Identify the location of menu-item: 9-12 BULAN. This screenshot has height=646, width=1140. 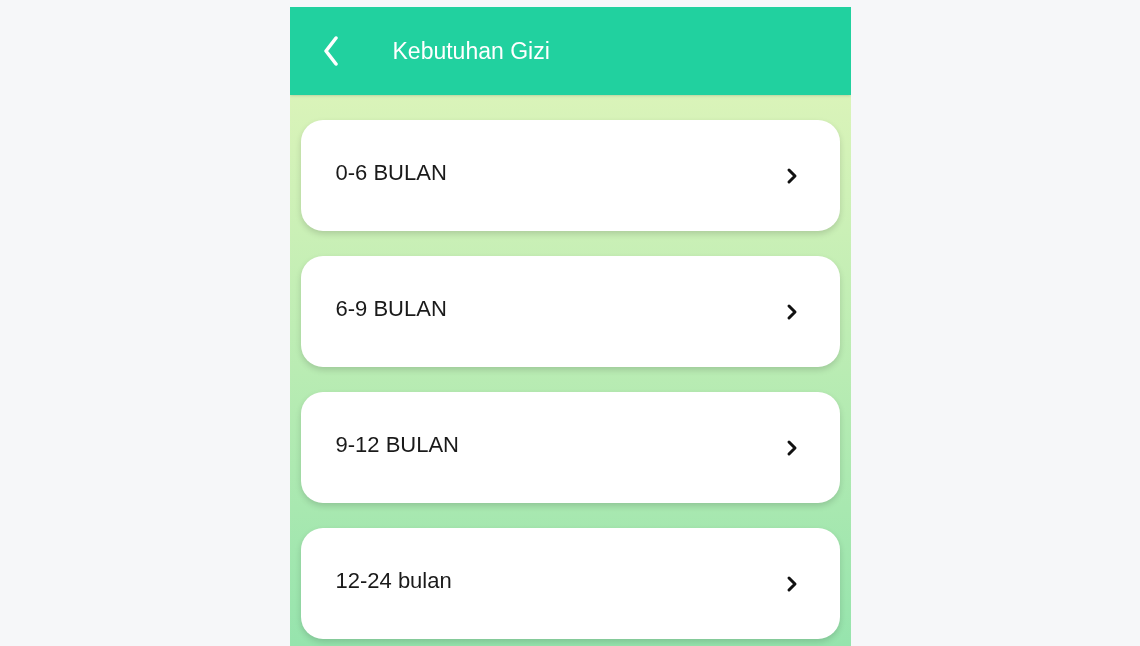
(570, 447).